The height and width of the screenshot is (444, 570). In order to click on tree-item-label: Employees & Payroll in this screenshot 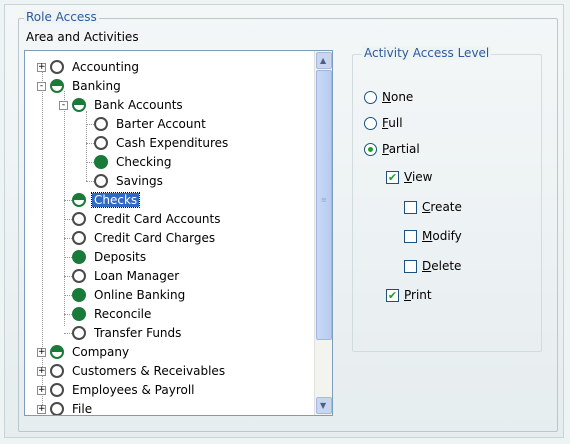, I will do `click(133, 390)`.